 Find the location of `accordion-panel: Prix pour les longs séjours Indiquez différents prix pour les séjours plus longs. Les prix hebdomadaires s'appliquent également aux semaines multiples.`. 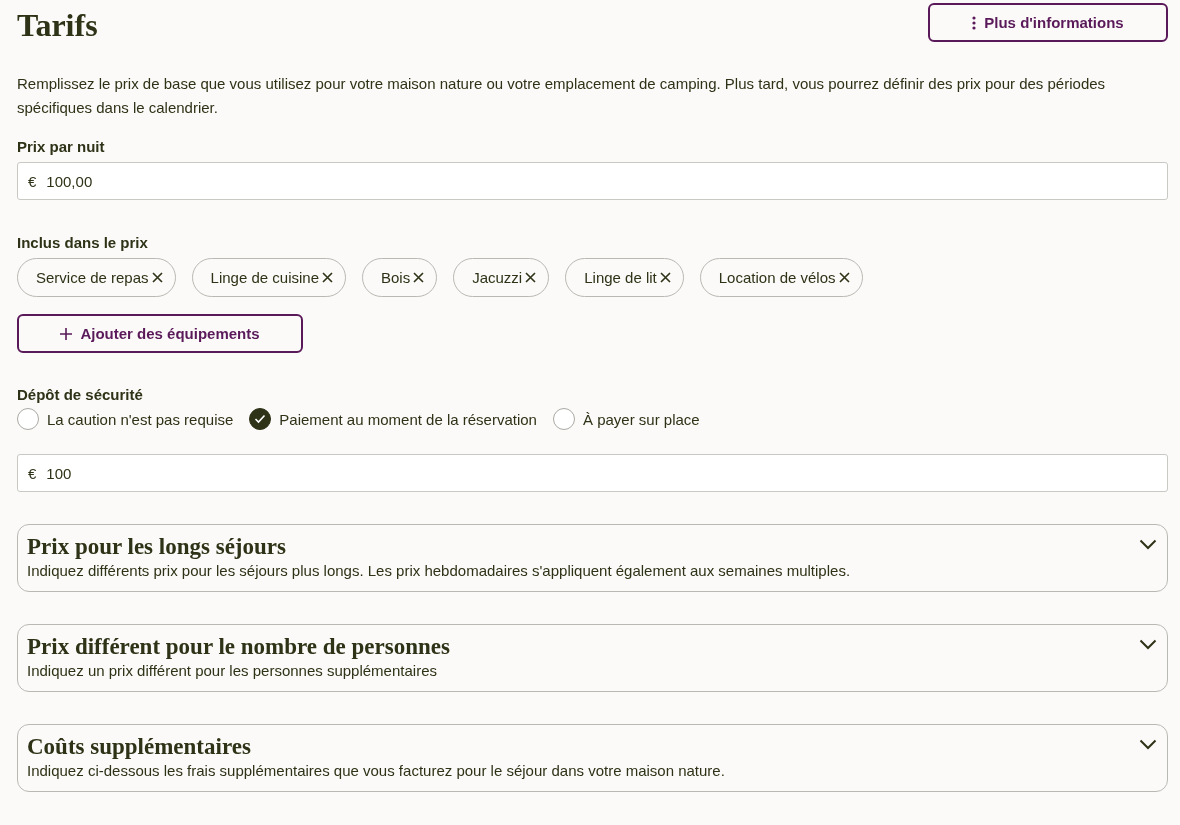

accordion-panel: Prix pour les longs séjours Indiquez différents prix pour les séjours plus longs. Les prix hebdomadaires s'appliquent également aux semaines multiples. is located at coordinates (592, 558).